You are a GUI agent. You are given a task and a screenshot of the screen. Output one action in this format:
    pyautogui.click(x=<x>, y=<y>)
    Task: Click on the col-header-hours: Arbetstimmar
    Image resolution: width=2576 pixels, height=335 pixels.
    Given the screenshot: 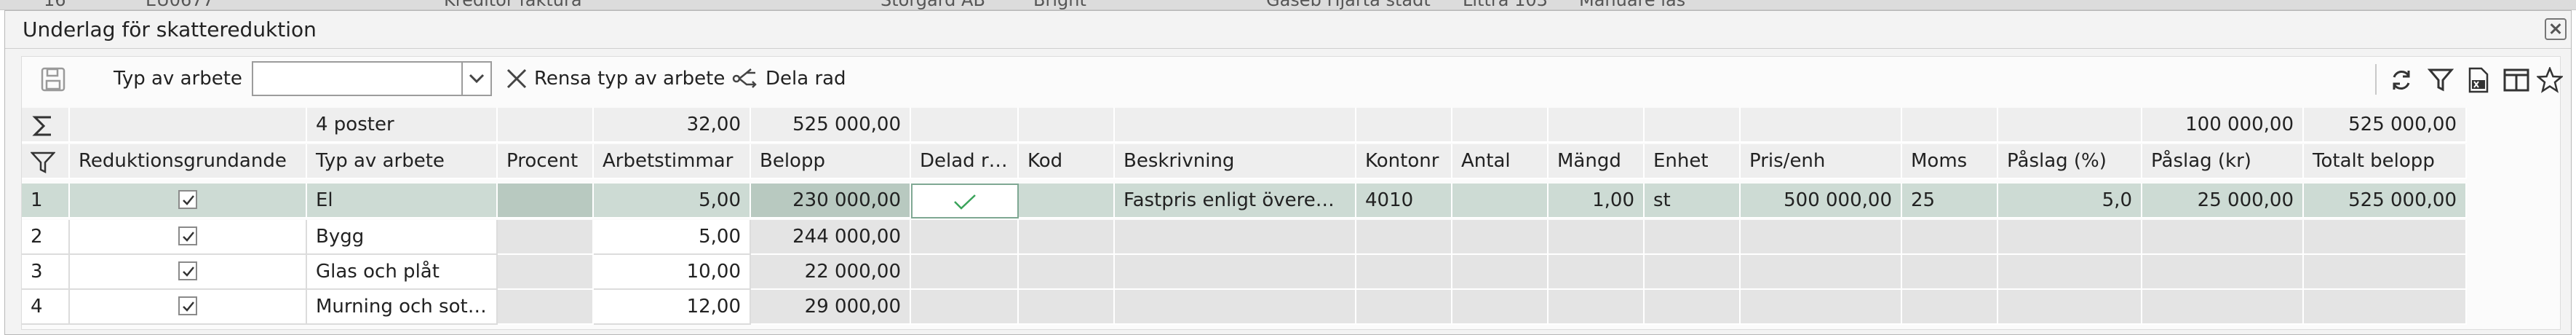 What is the action you would take?
    pyautogui.click(x=672, y=161)
    